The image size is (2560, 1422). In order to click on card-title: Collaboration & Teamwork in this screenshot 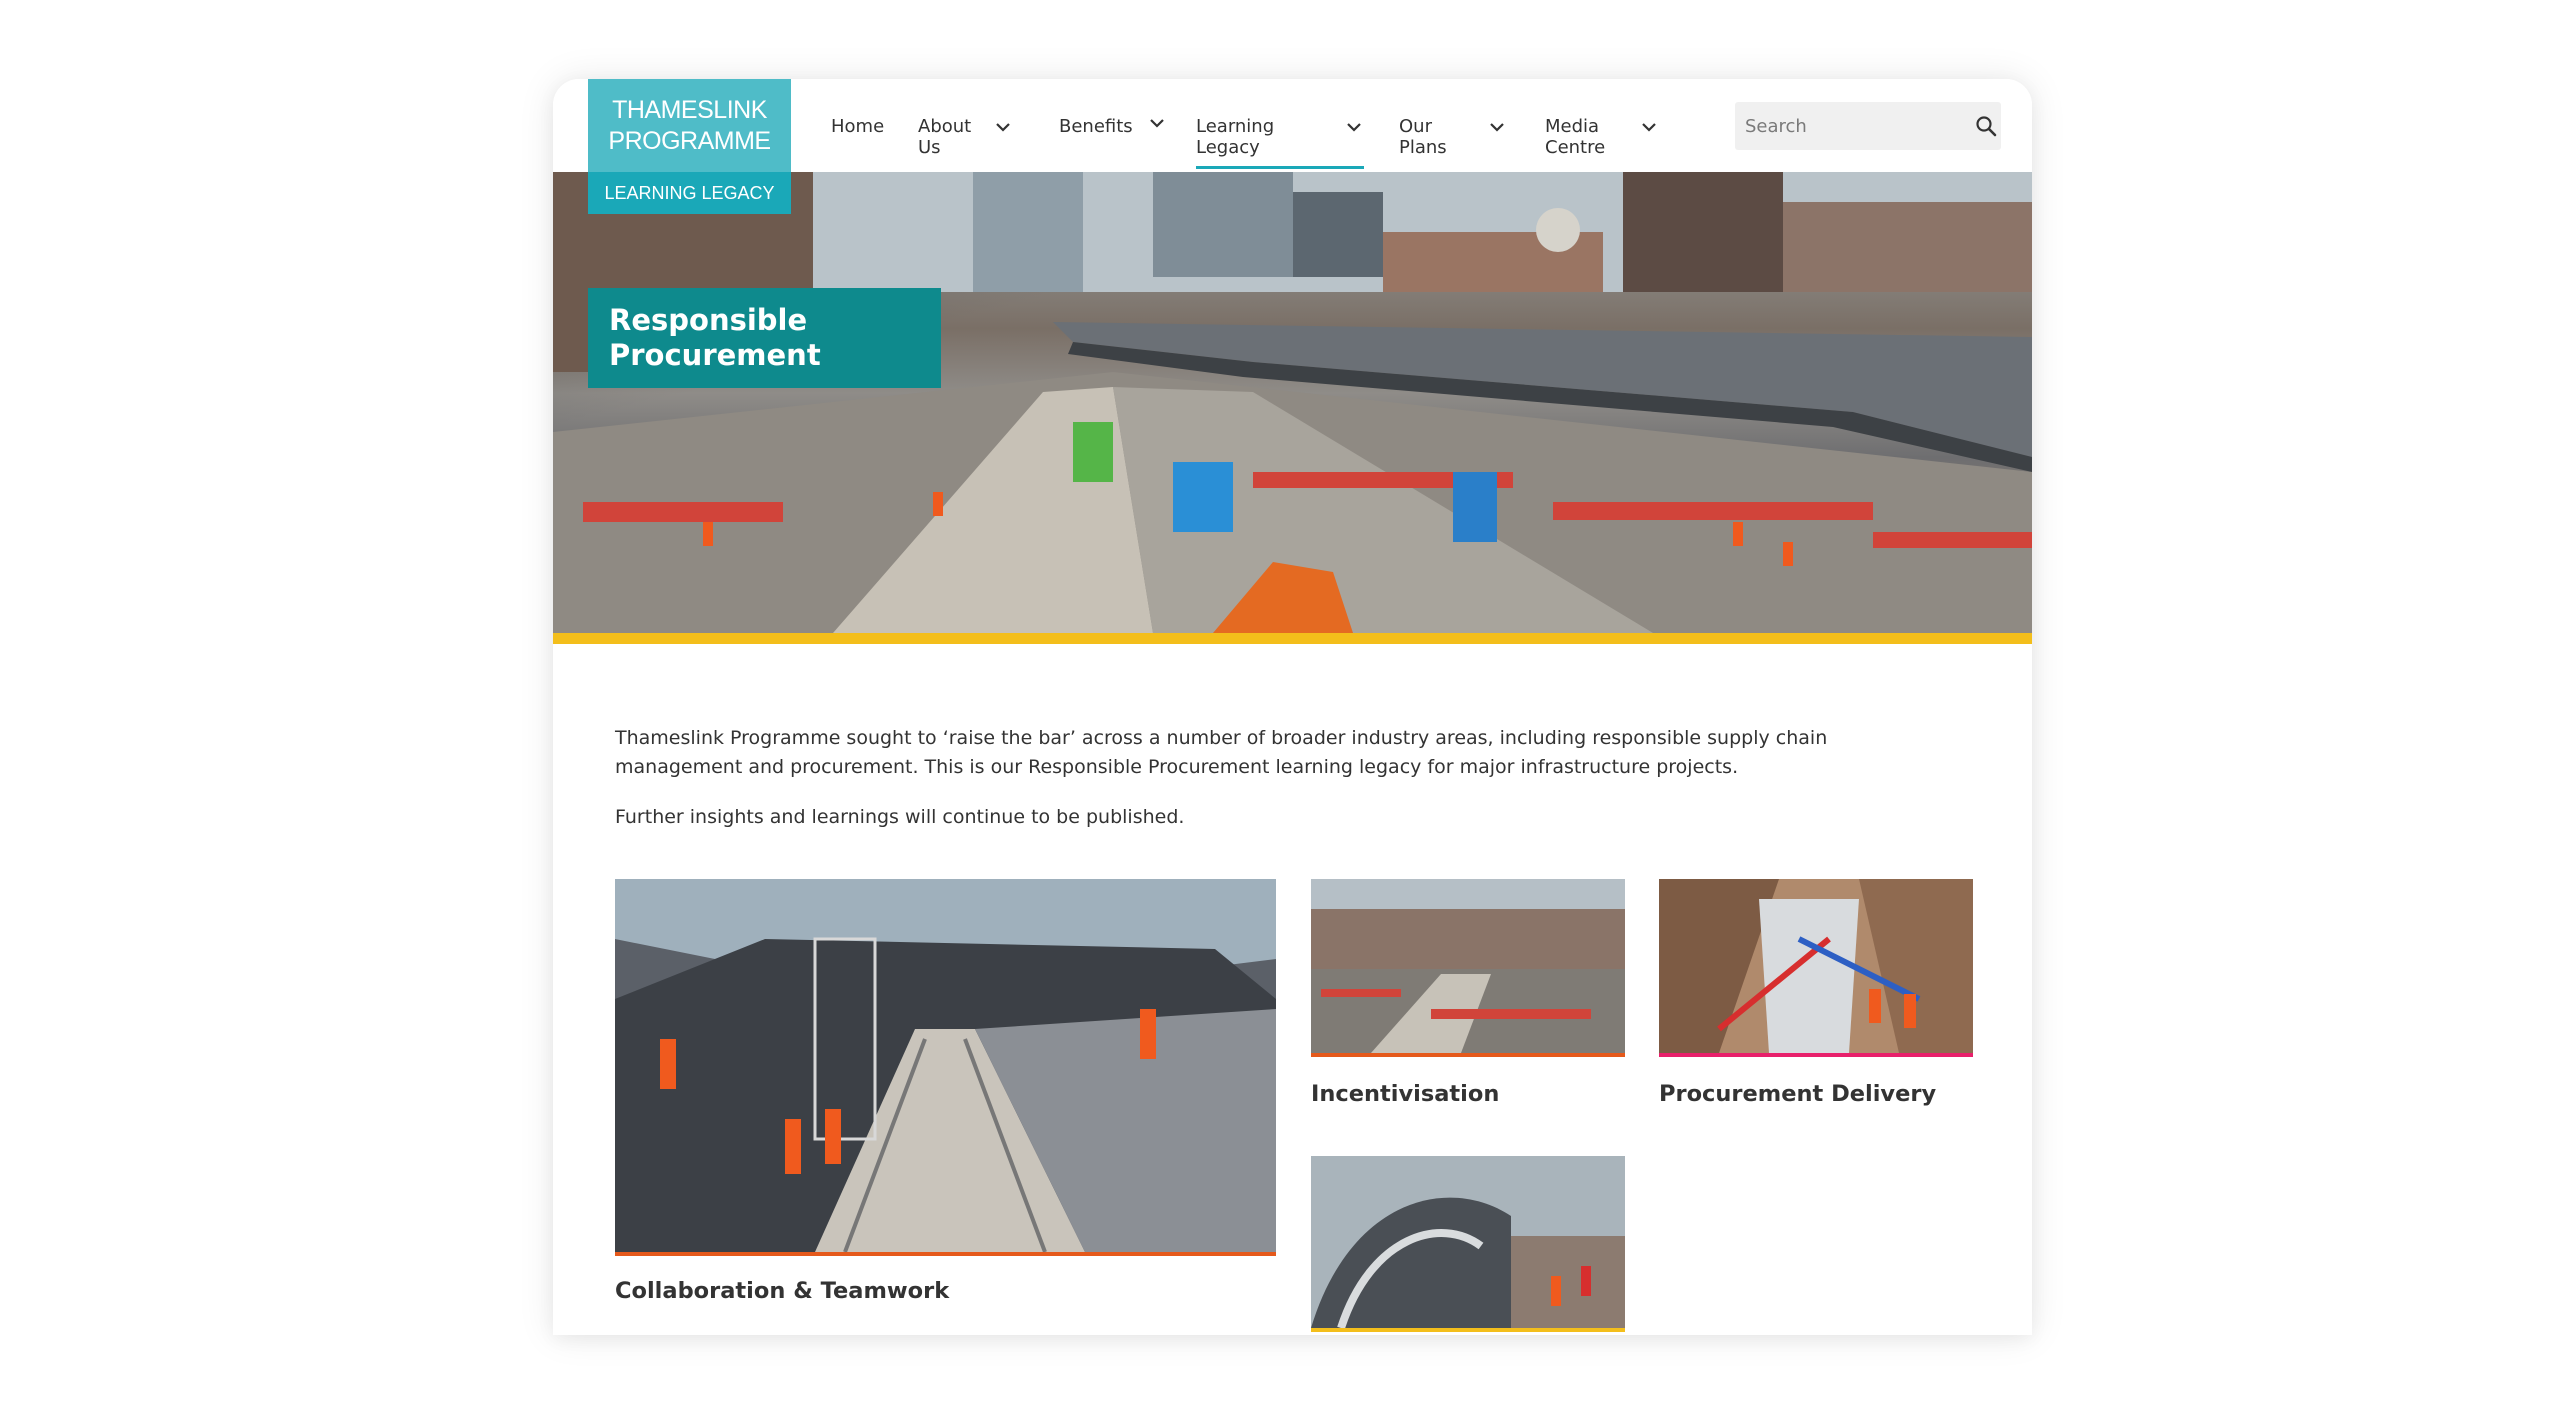, I will do `click(945, 1291)`.